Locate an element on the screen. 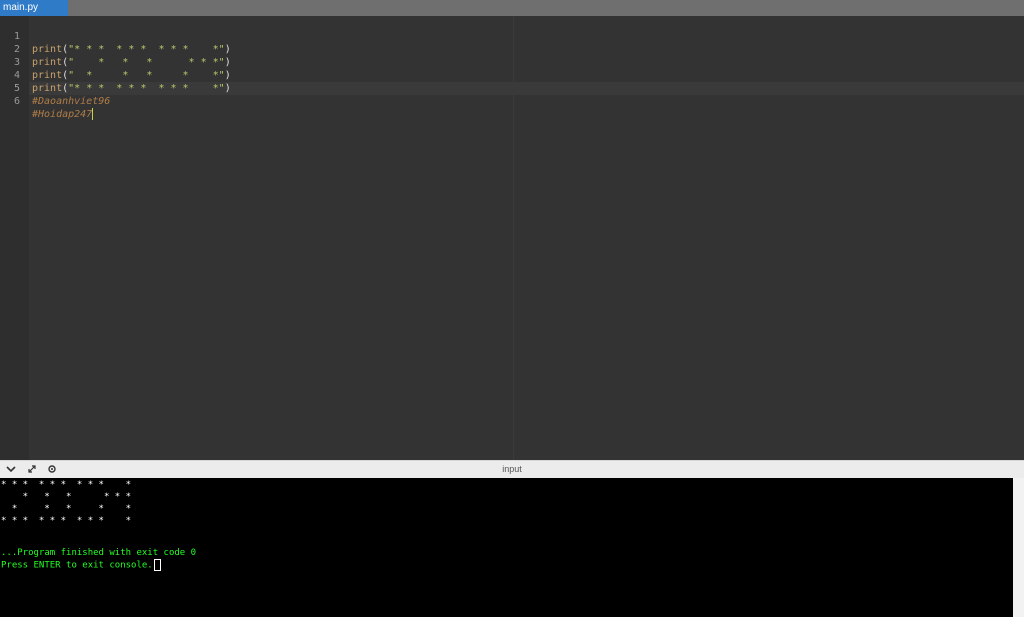  prompt-text: Press ENTER to exit console. is located at coordinates (77, 565).